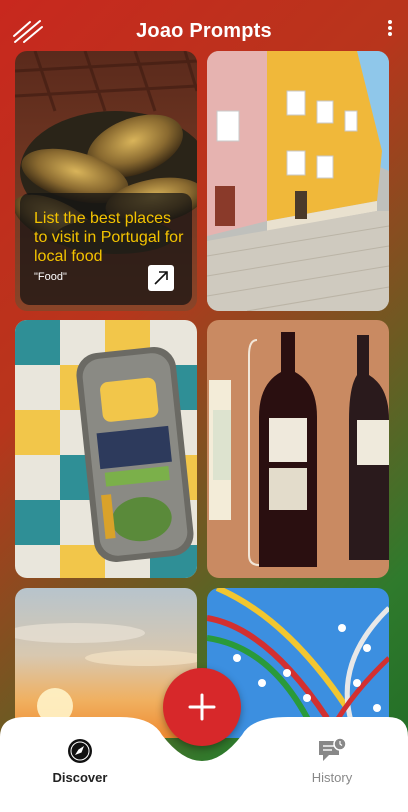 The width and height of the screenshot is (408, 812). I want to click on prompt-tag: "Food", so click(50, 277).